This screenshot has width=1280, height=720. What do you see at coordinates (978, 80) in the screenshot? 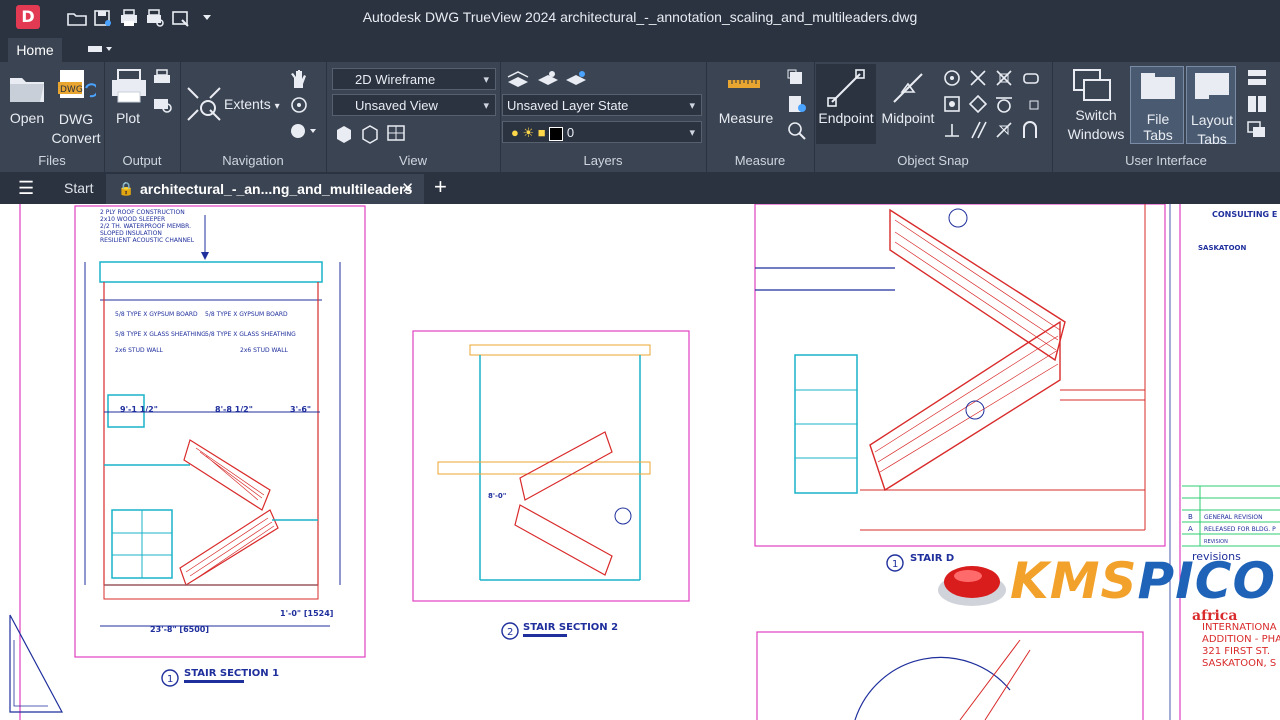
I see `intersection-snap-icon` at bounding box center [978, 80].